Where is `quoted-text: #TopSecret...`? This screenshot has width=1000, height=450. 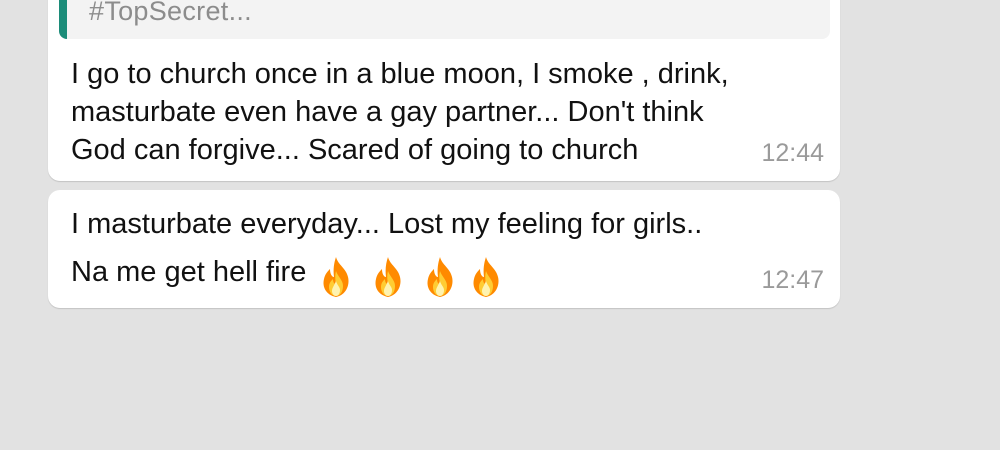 quoted-text: #TopSecret... is located at coordinates (170, 13).